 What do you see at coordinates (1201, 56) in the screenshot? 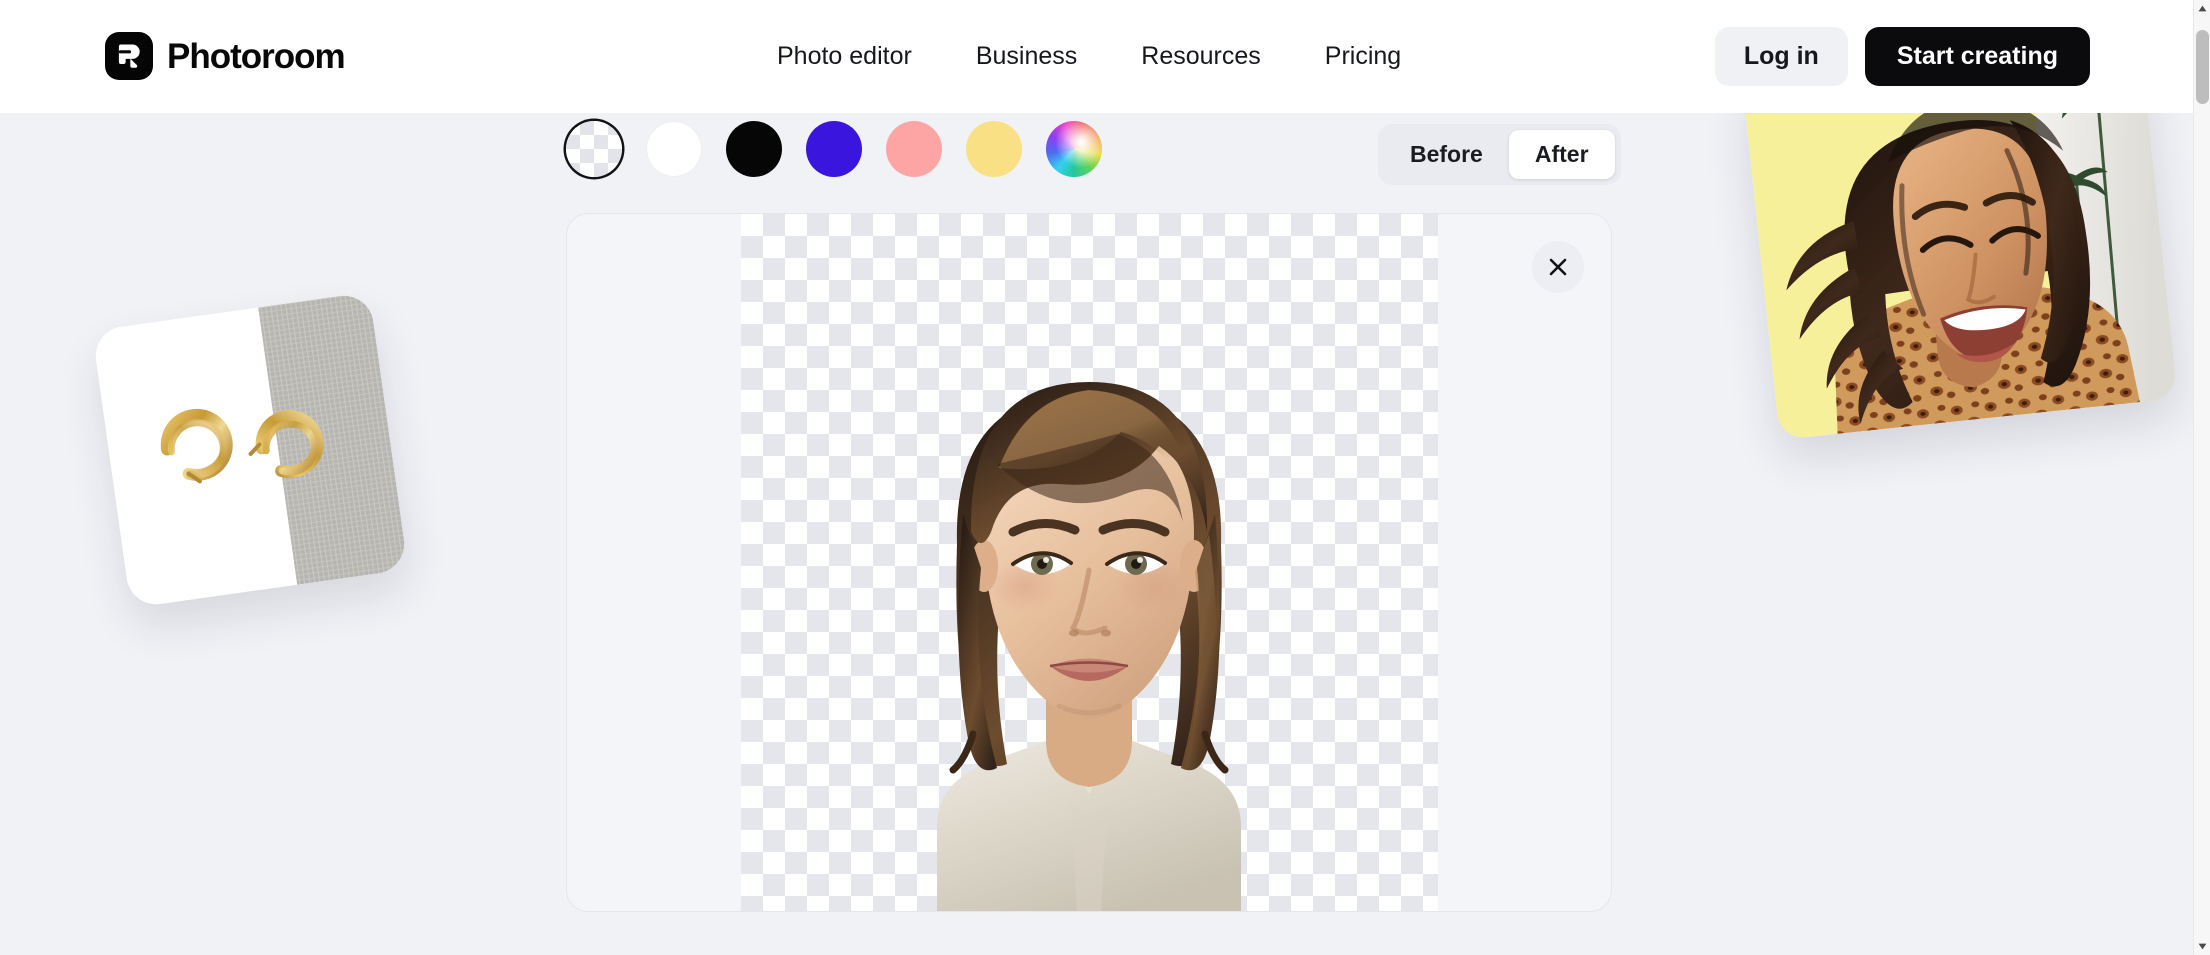
I see `nav-item-resources: Resources` at bounding box center [1201, 56].